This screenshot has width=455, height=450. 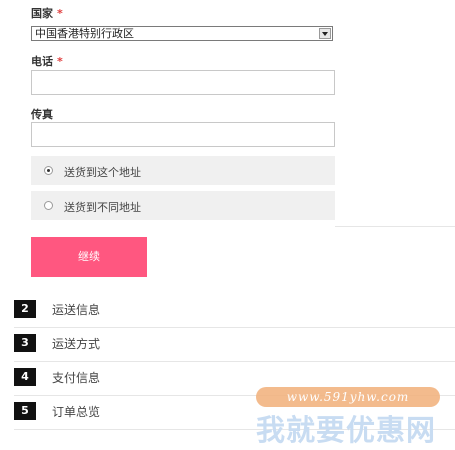 What do you see at coordinates (183, 205) in the screenshot?
I see `ship-different-address-option: 送货到不同地址` at bounding box center [183, 205].